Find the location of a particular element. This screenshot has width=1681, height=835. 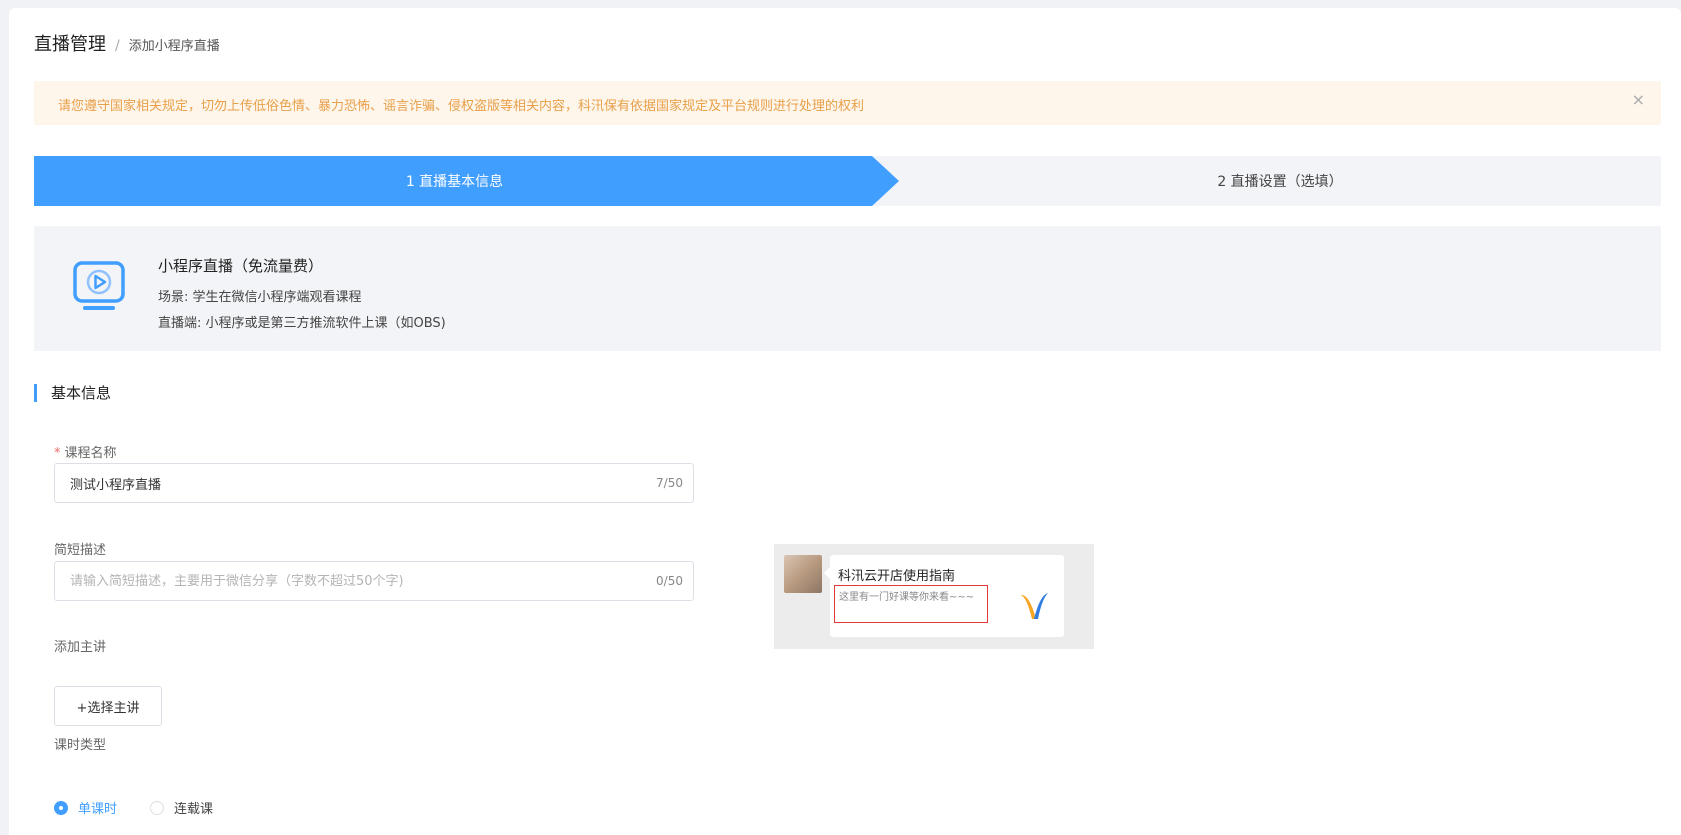

course-name-label-text: 课程名称 is located at coordinates (90, 453).